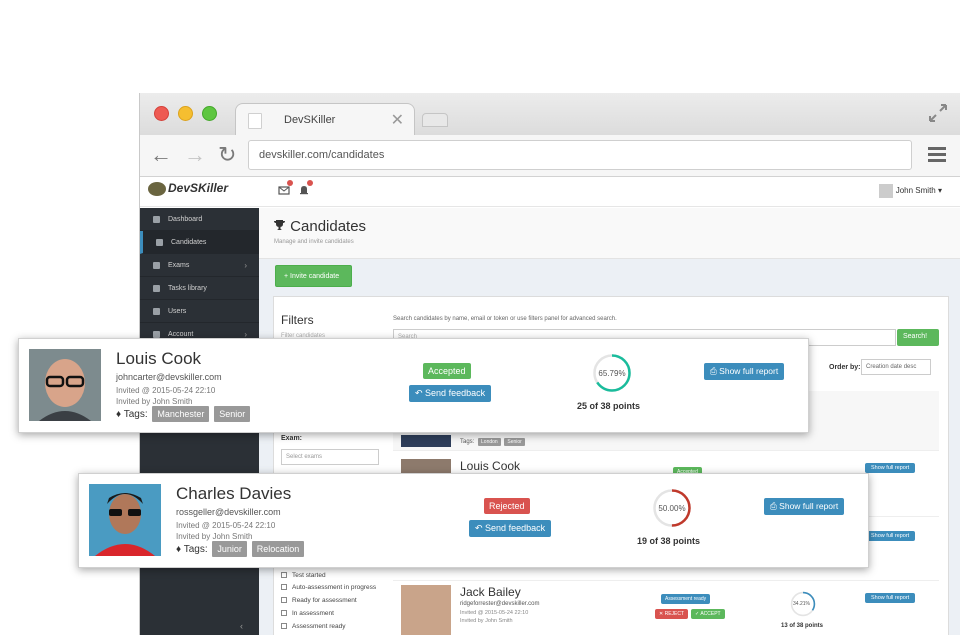  What do you see at coordinates (319, 600) in the screenshot?
I see `filter-checkbox-ready-for-assessment: Ready for assessment` at bounding box center [319, 600].